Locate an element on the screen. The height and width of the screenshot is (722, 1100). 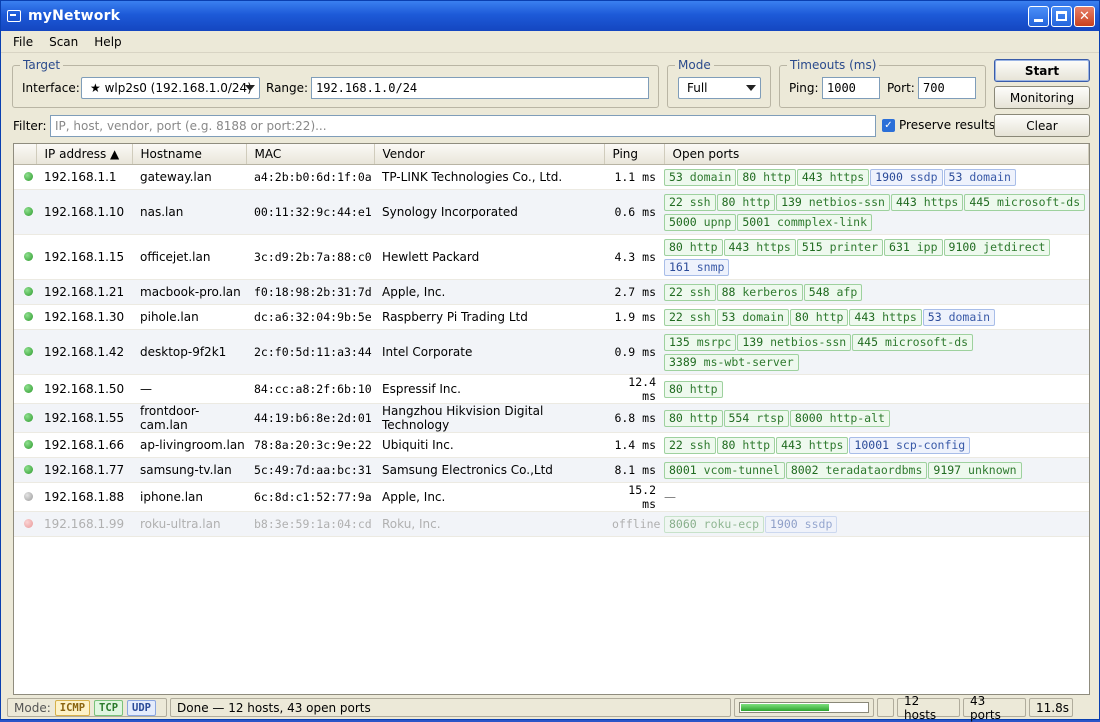
menu-scan: Scan is located at coordinates (63, 42).